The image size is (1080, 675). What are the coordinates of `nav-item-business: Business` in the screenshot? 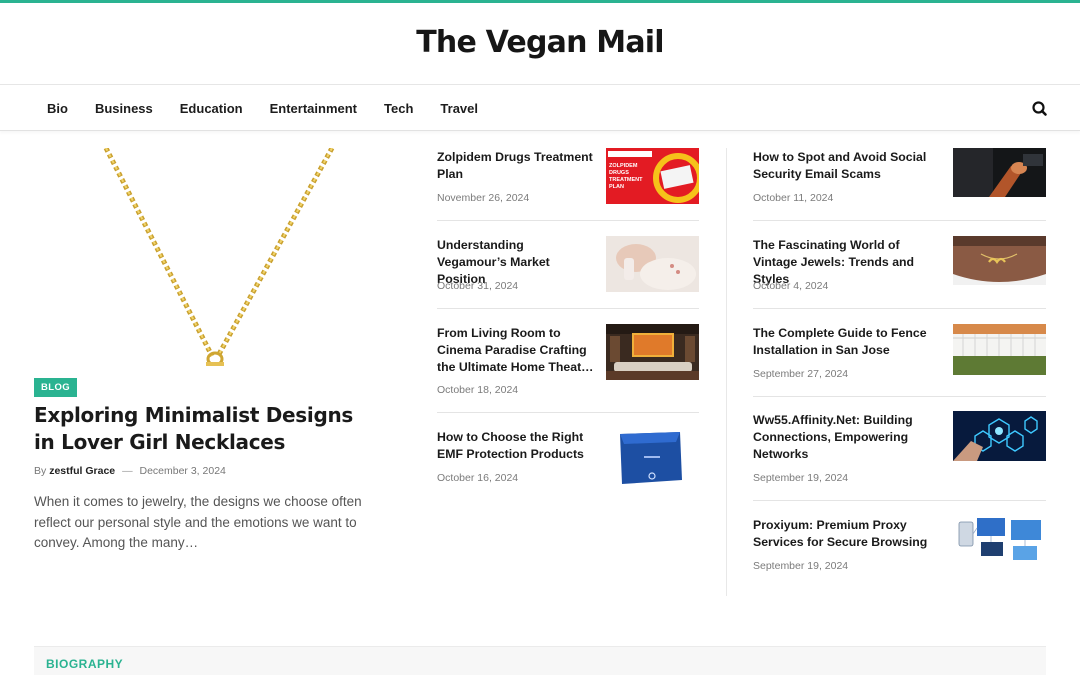 It's located at (123, 108).